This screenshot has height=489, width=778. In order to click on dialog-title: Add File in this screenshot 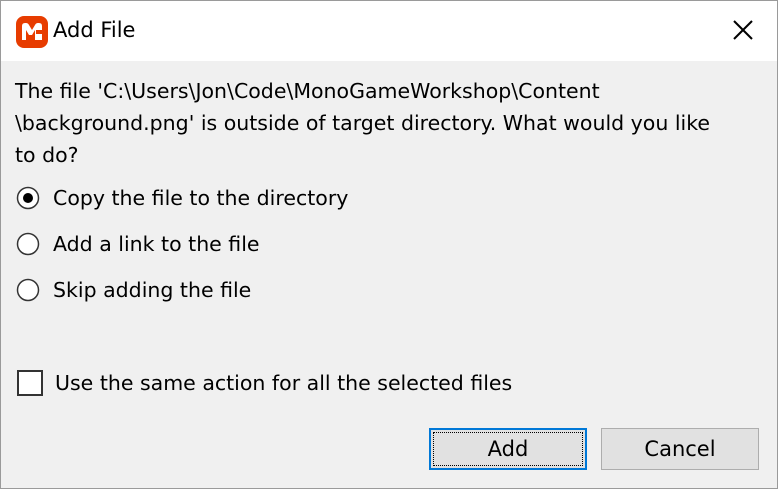, I will do `click(94, 30)`.